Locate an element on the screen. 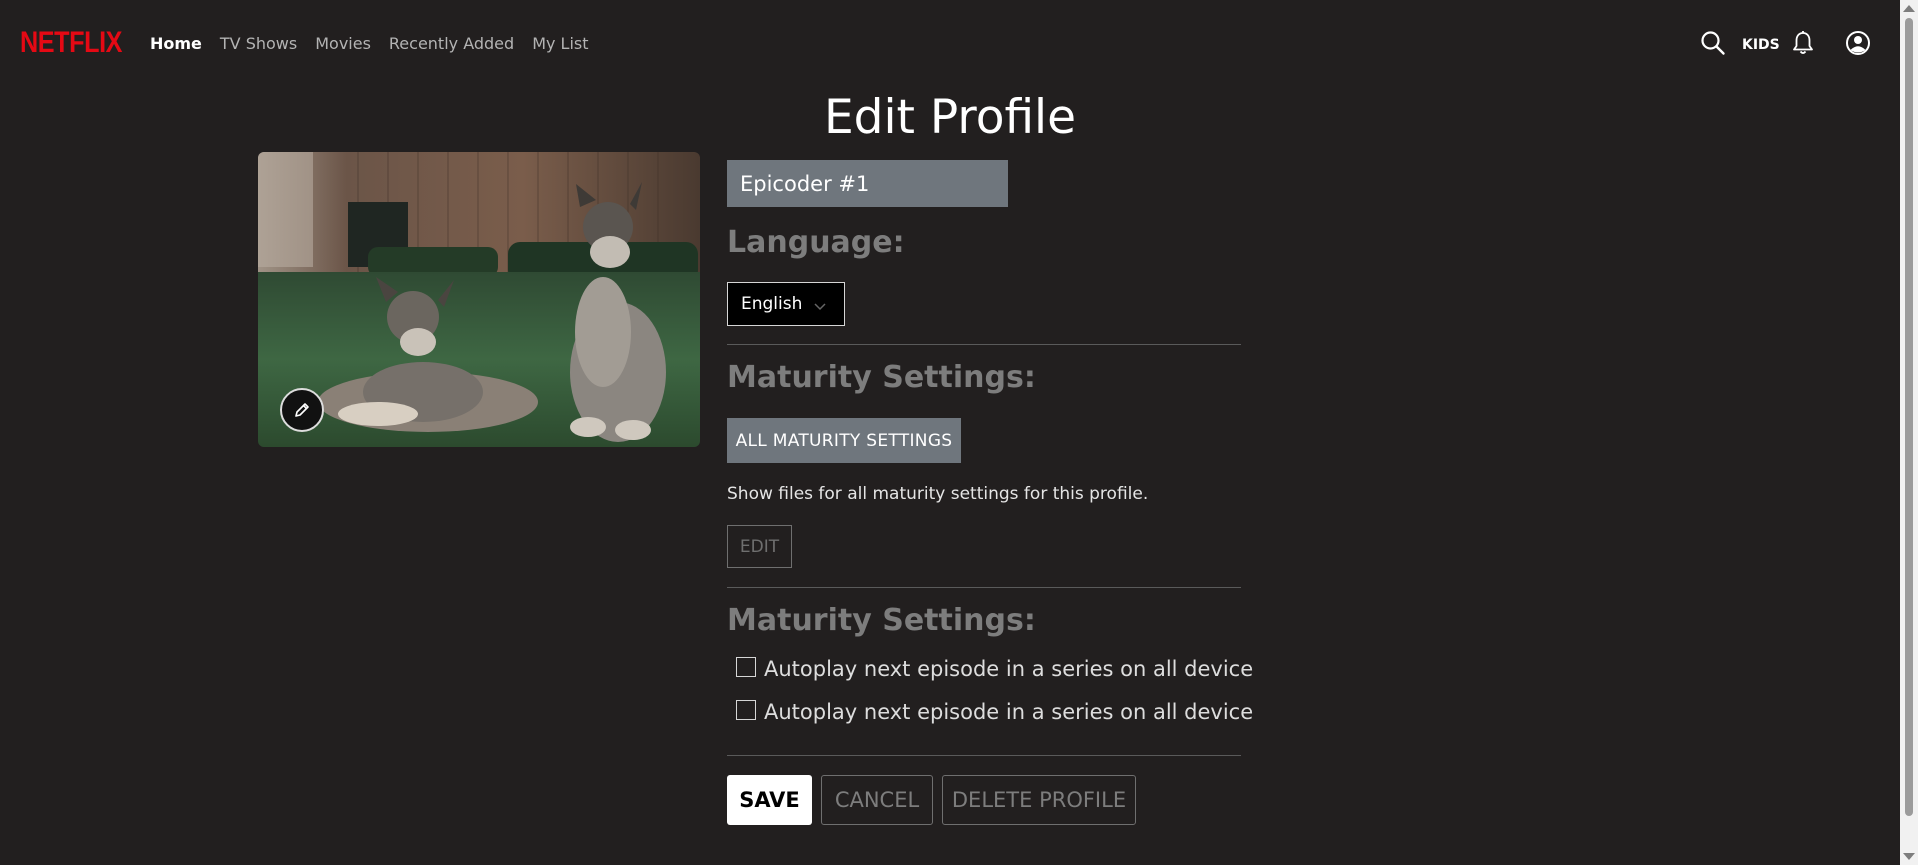  netflix-logo: NETFLIX is located at coordinates (71, 43).